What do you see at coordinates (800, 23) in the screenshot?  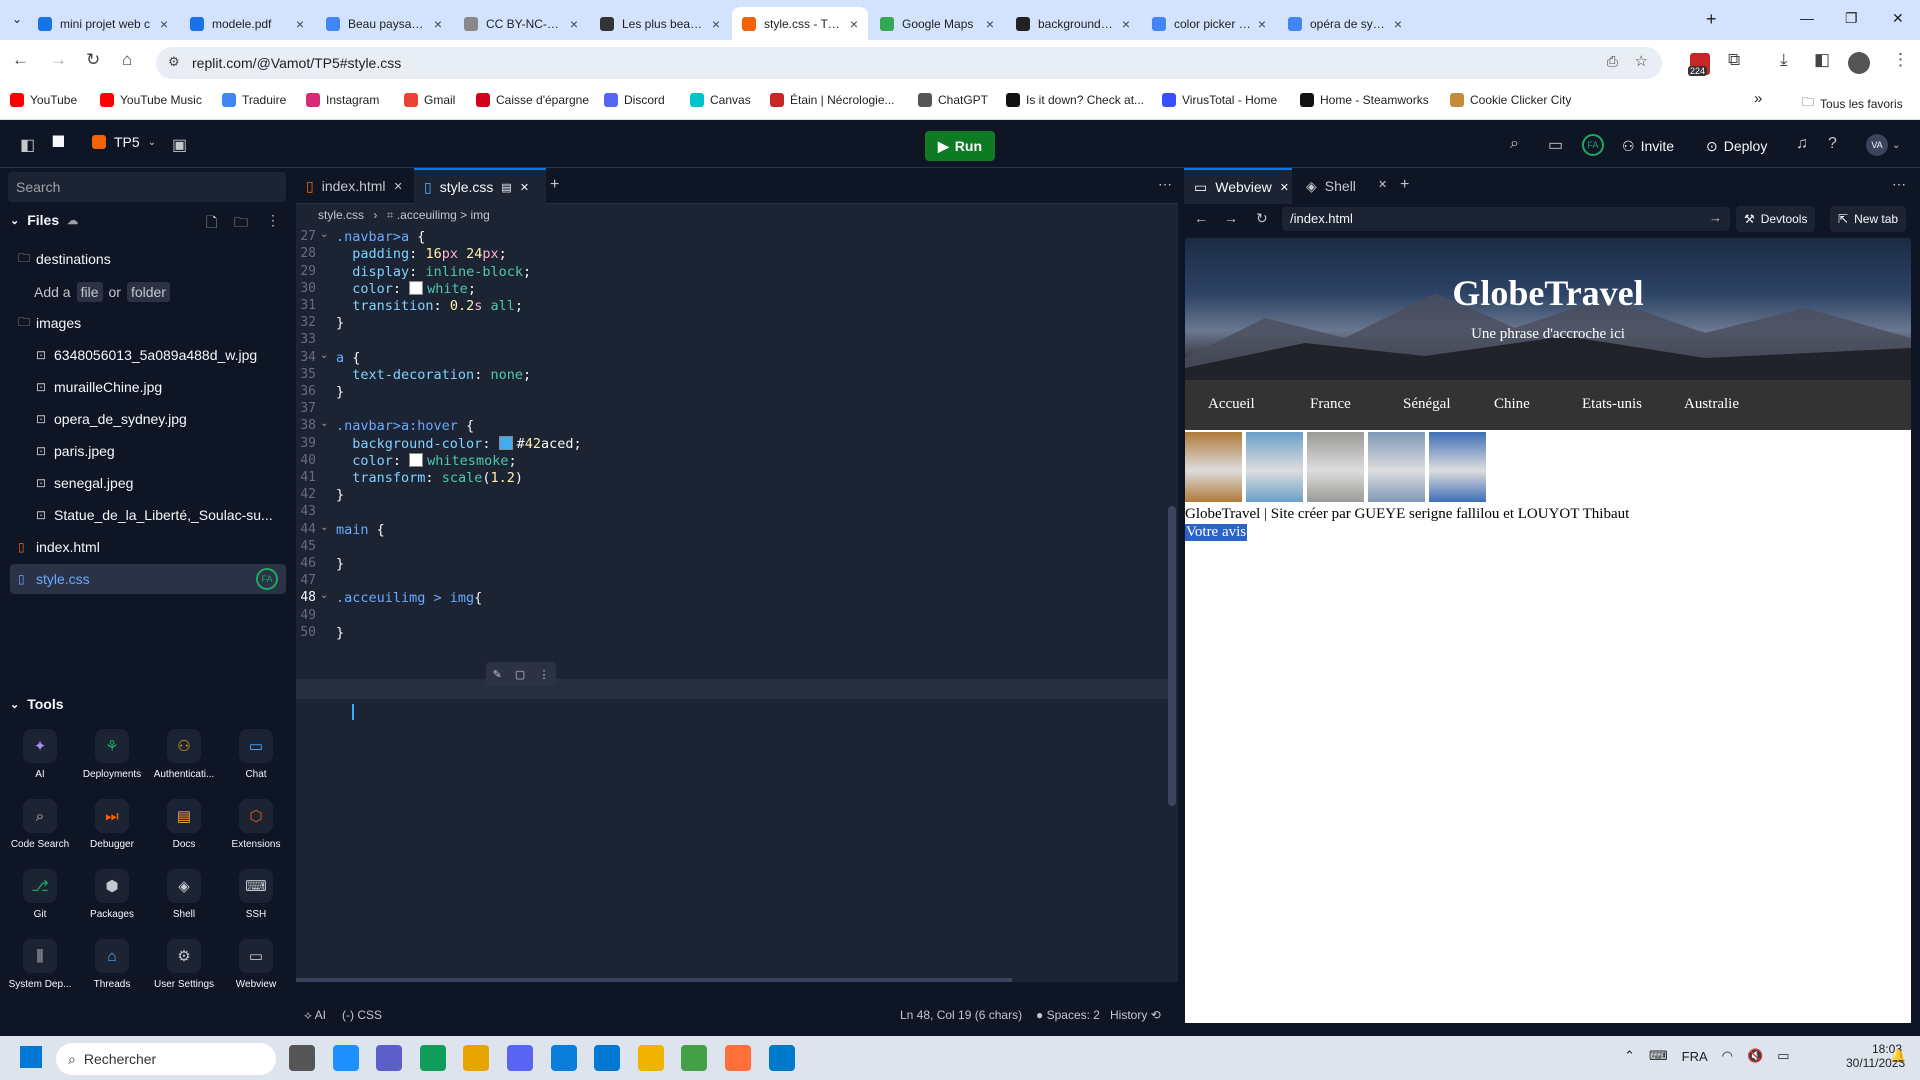 I see `browser-tab: style.css - TP5 - R ×` at bounding box center [800, 23].